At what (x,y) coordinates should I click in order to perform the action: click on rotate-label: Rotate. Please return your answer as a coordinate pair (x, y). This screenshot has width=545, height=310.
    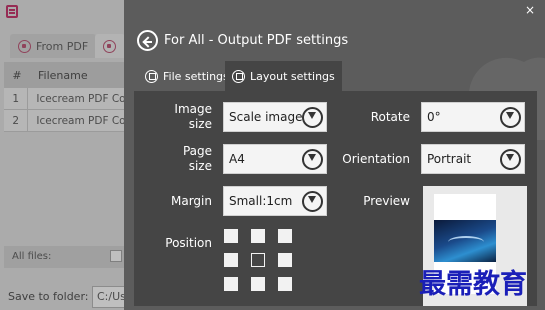
    Looking at the image, I should click on (390, 117).